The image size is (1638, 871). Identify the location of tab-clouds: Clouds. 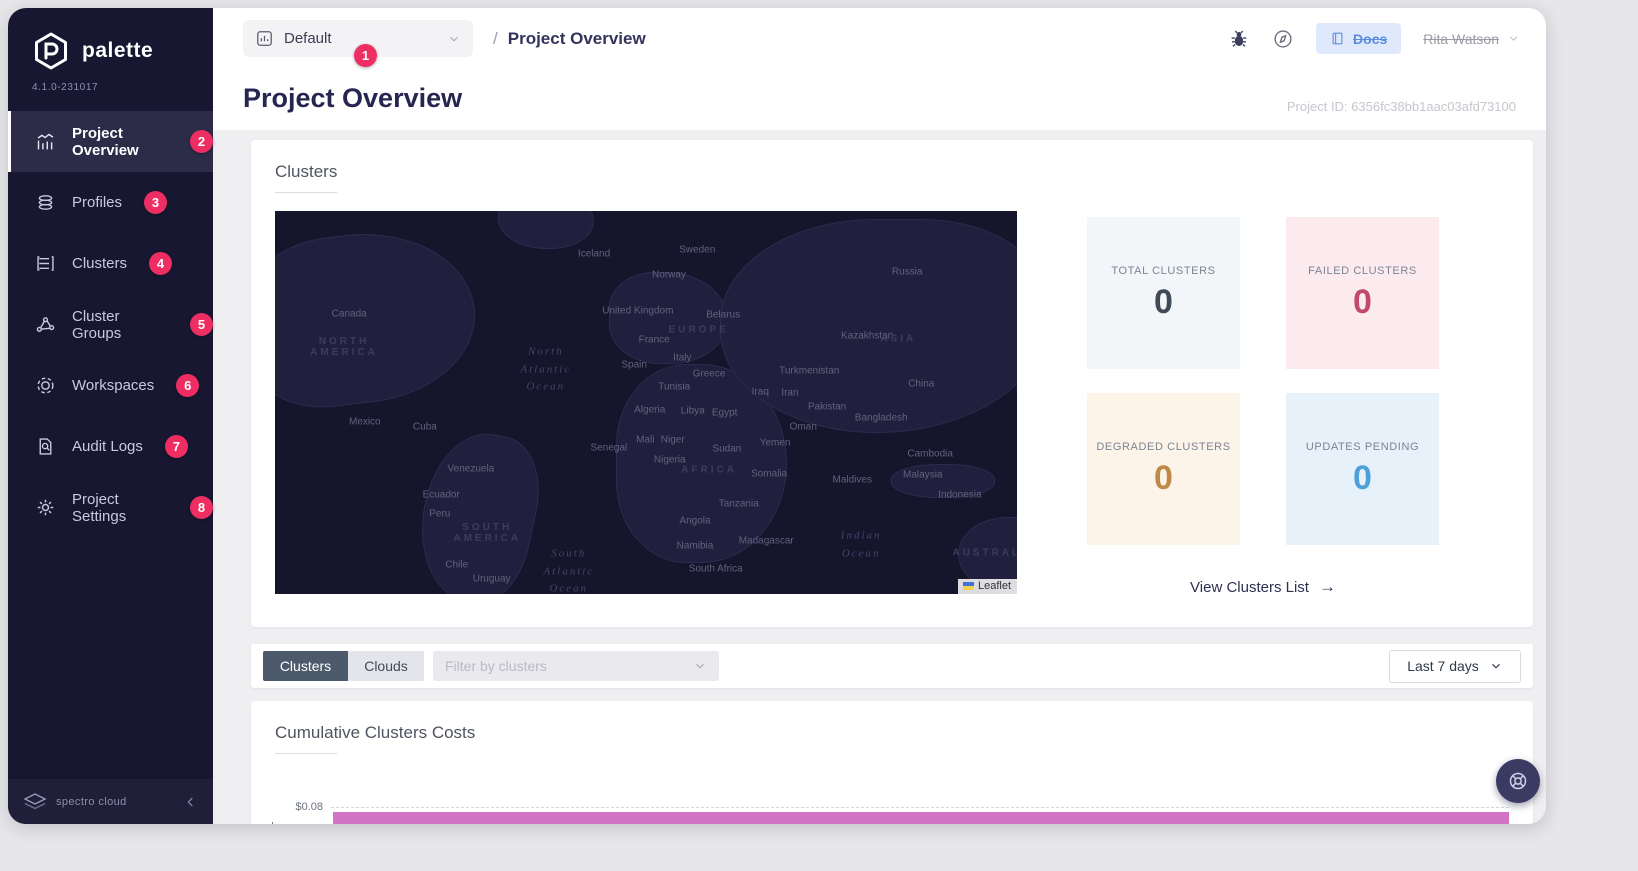
(386, 666).